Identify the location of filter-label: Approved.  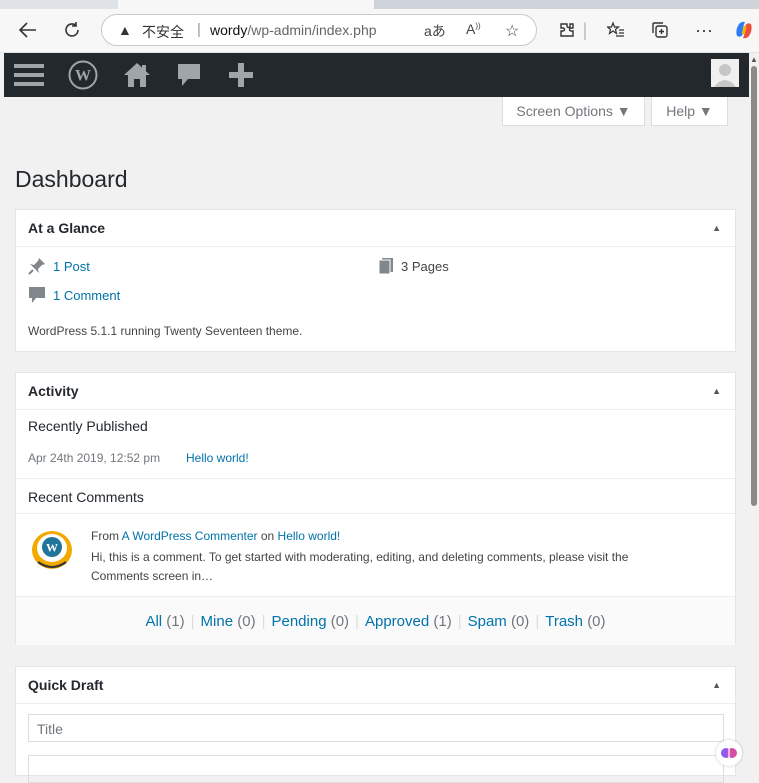
(397, 621).